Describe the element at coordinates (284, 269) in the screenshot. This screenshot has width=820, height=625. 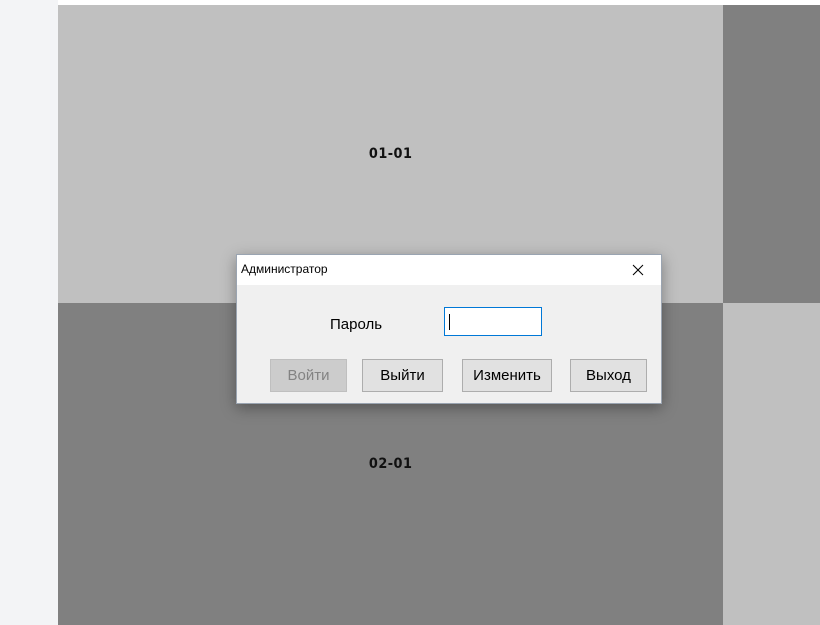
I see `dialog-title: Администратор` at that location.